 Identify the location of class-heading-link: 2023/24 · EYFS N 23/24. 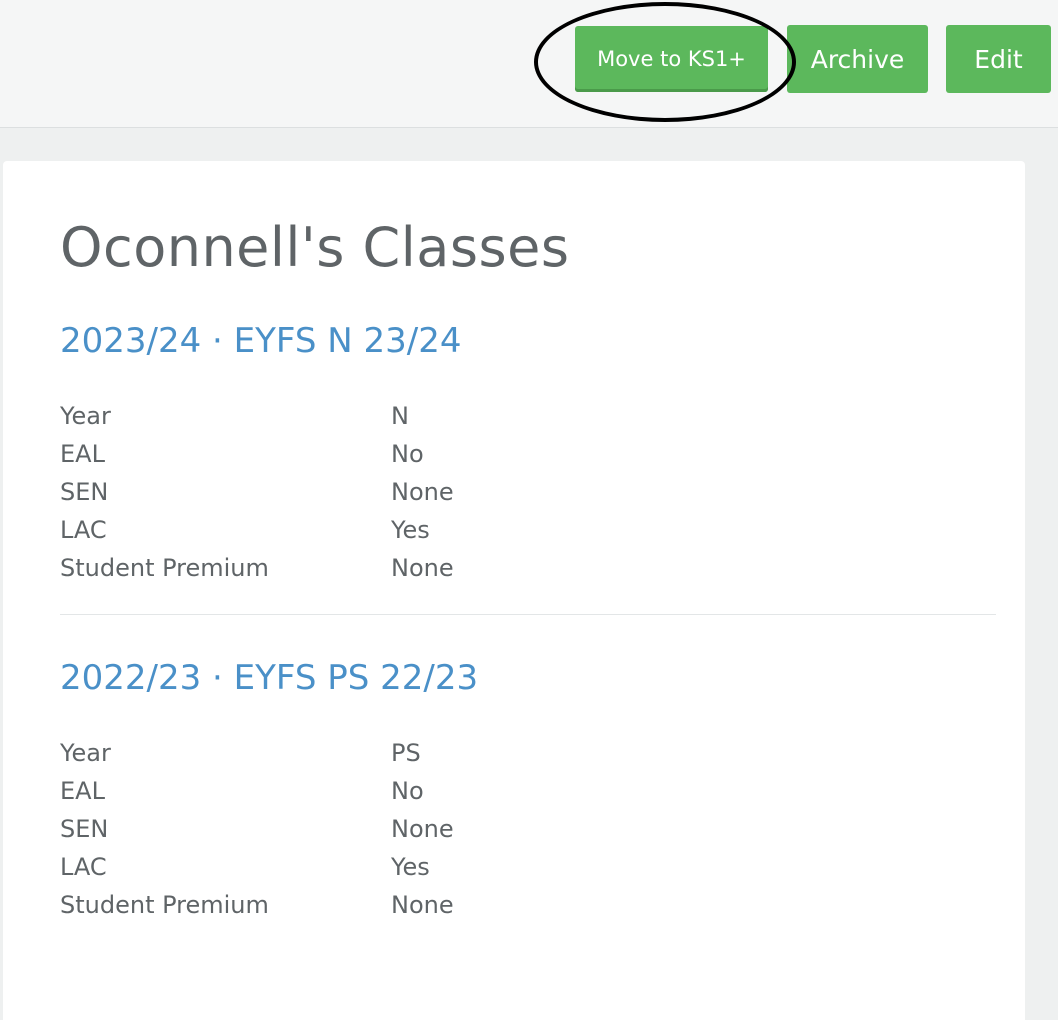
(528, 348).